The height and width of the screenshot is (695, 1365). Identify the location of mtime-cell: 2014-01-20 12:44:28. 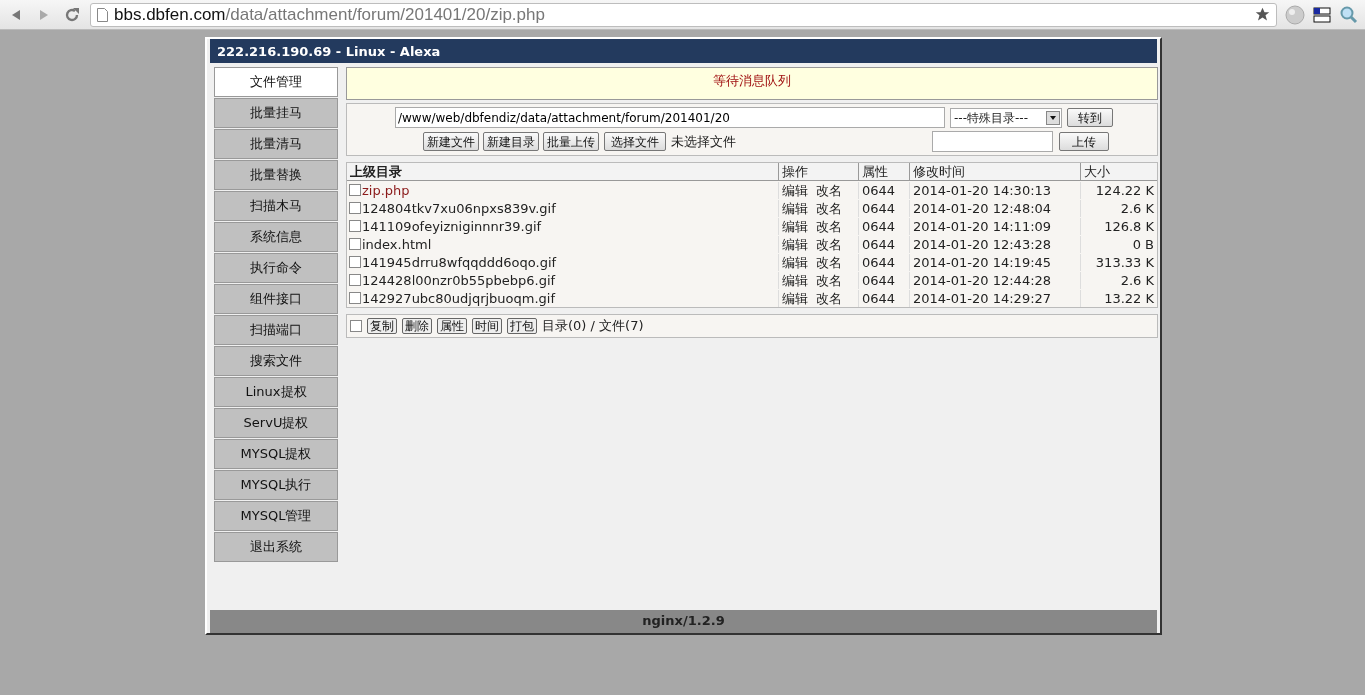
(994, 280).